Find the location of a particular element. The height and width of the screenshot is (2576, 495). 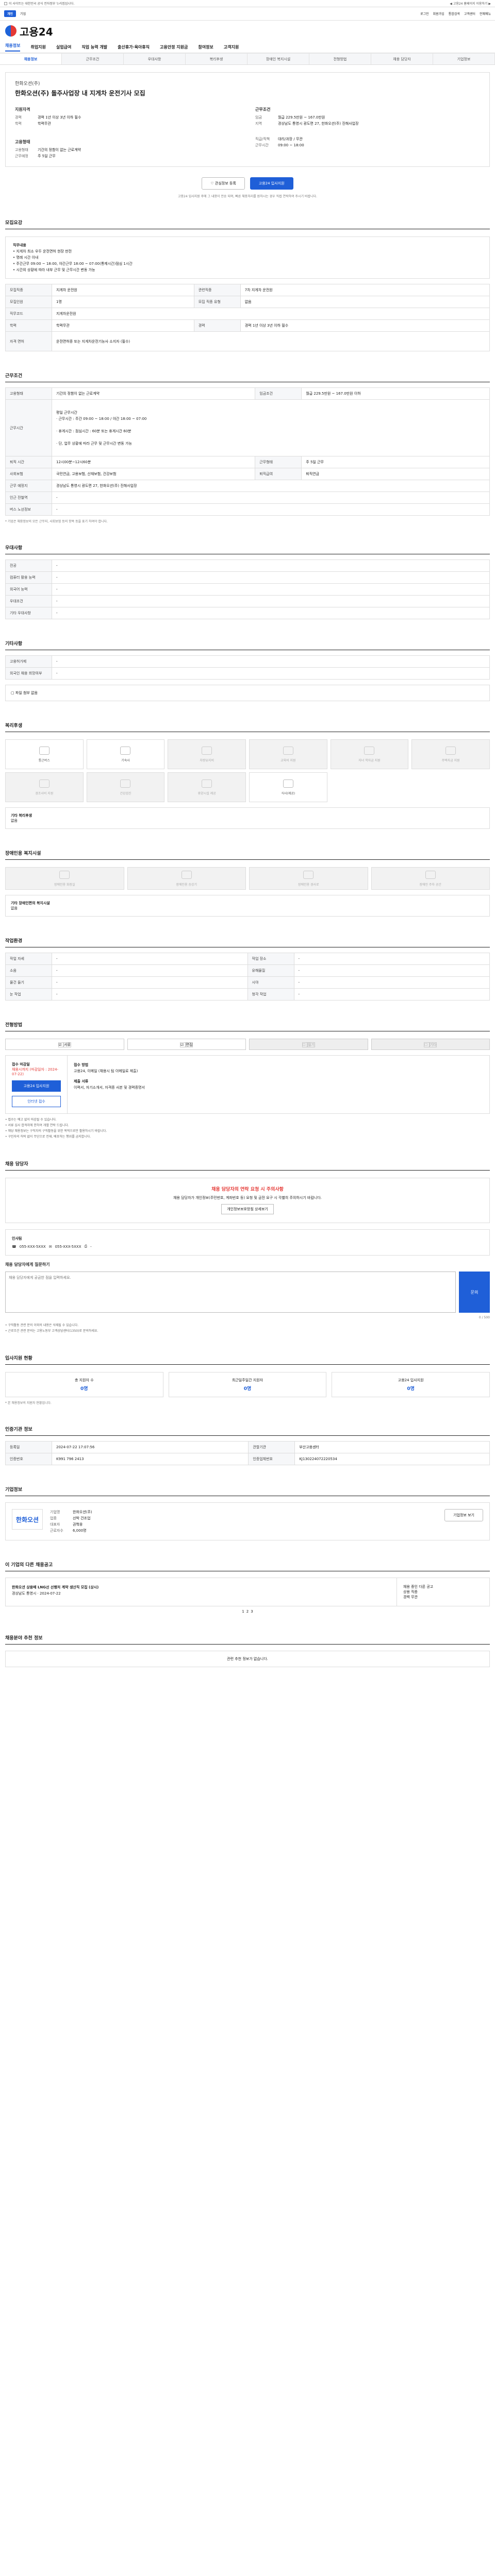

subtab: 복리후생 is located at coordinates (217, 59).